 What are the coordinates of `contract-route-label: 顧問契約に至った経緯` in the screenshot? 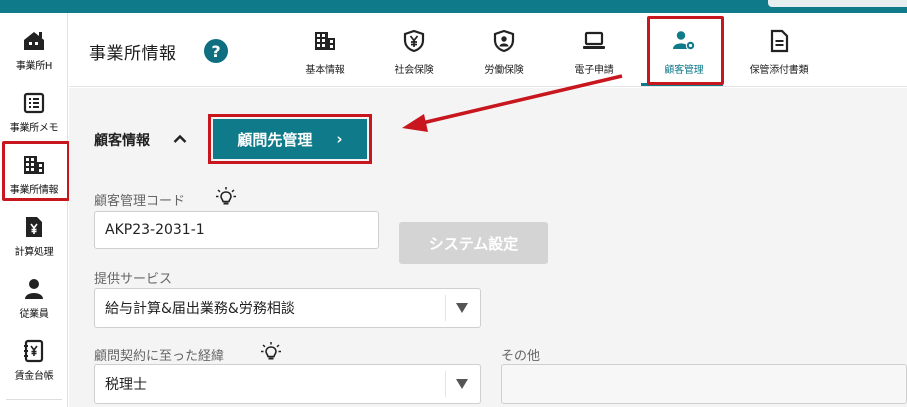 It's located at (159, 356).